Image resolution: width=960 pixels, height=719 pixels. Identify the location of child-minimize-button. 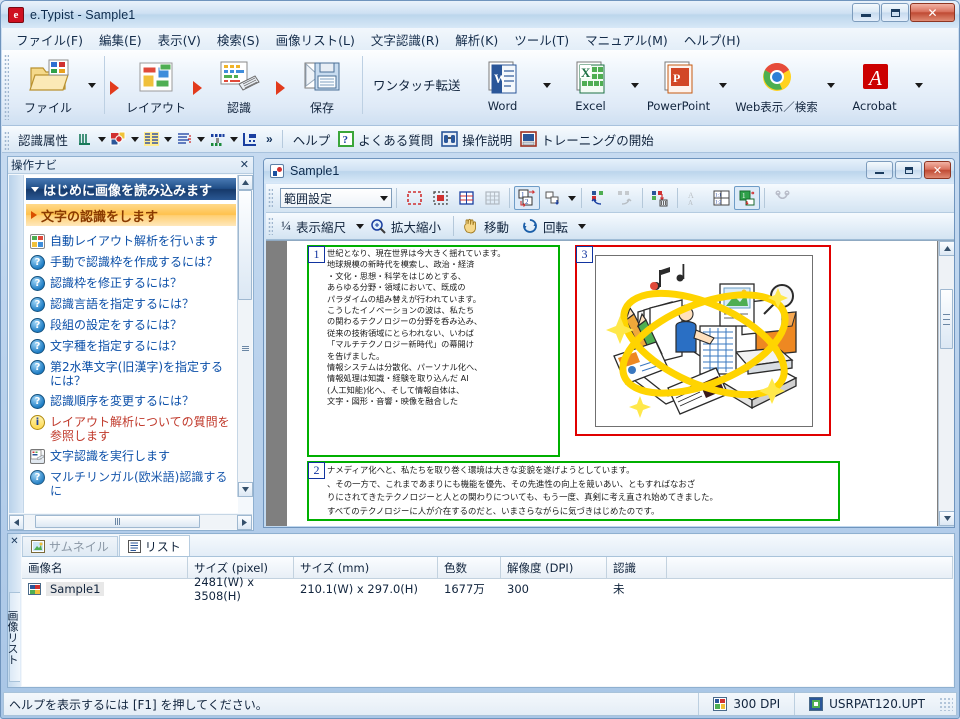
(879, 170).